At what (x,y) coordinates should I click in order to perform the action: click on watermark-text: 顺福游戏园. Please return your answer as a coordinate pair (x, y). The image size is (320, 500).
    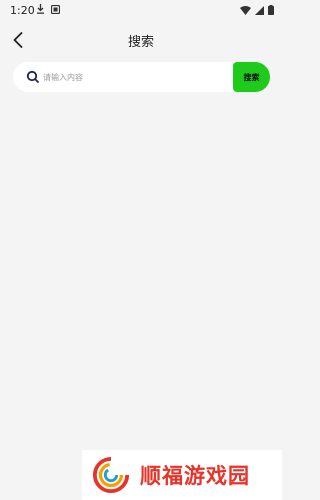
    Looking at the image, I should click on (195, 476).